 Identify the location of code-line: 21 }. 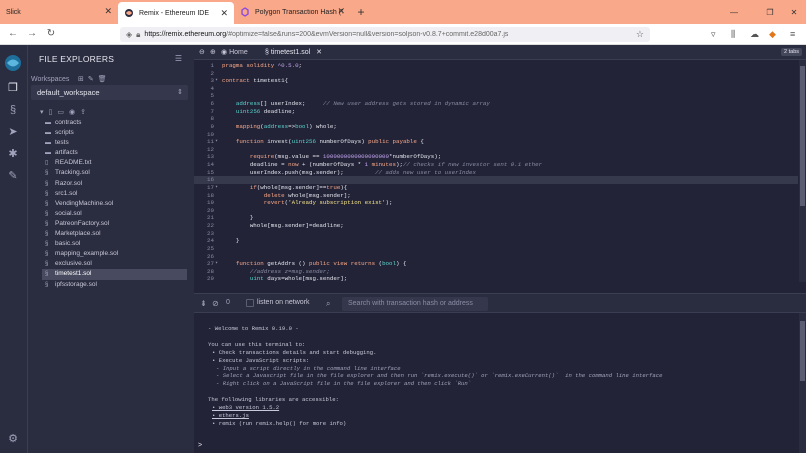
(496, 218).